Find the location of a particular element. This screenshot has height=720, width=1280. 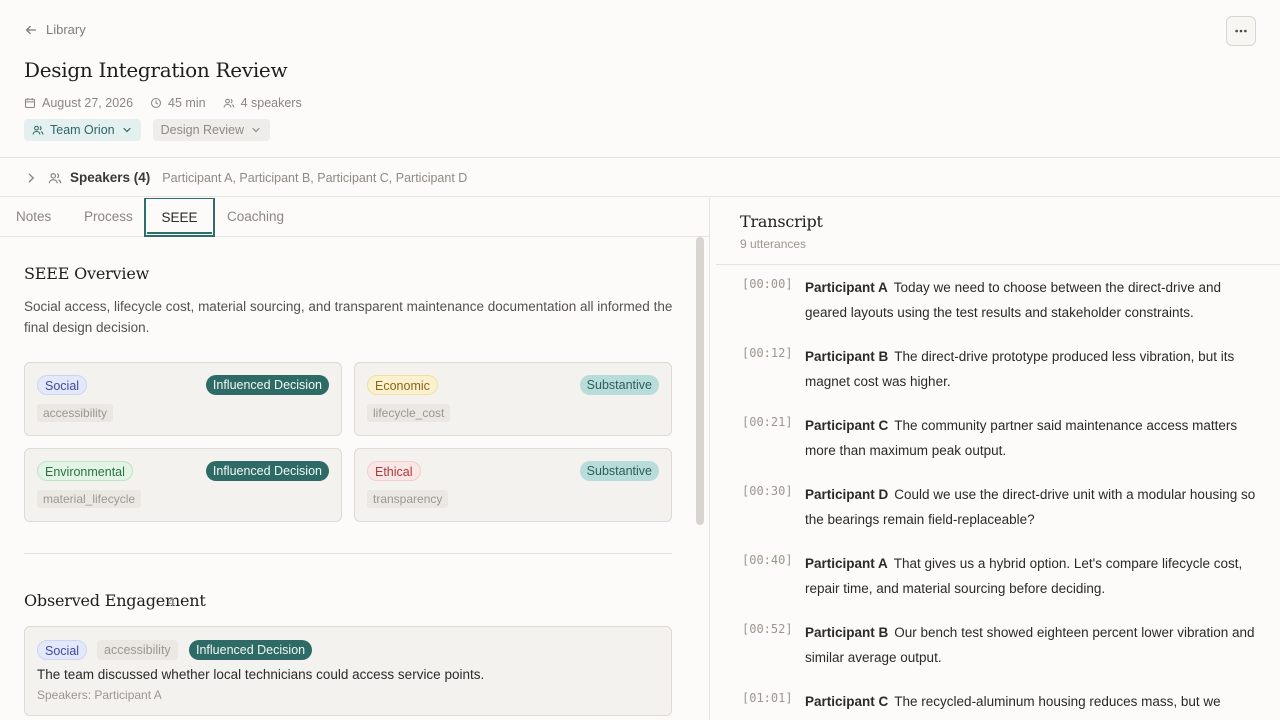

more-options-button is located at coordinates (1241, 31).